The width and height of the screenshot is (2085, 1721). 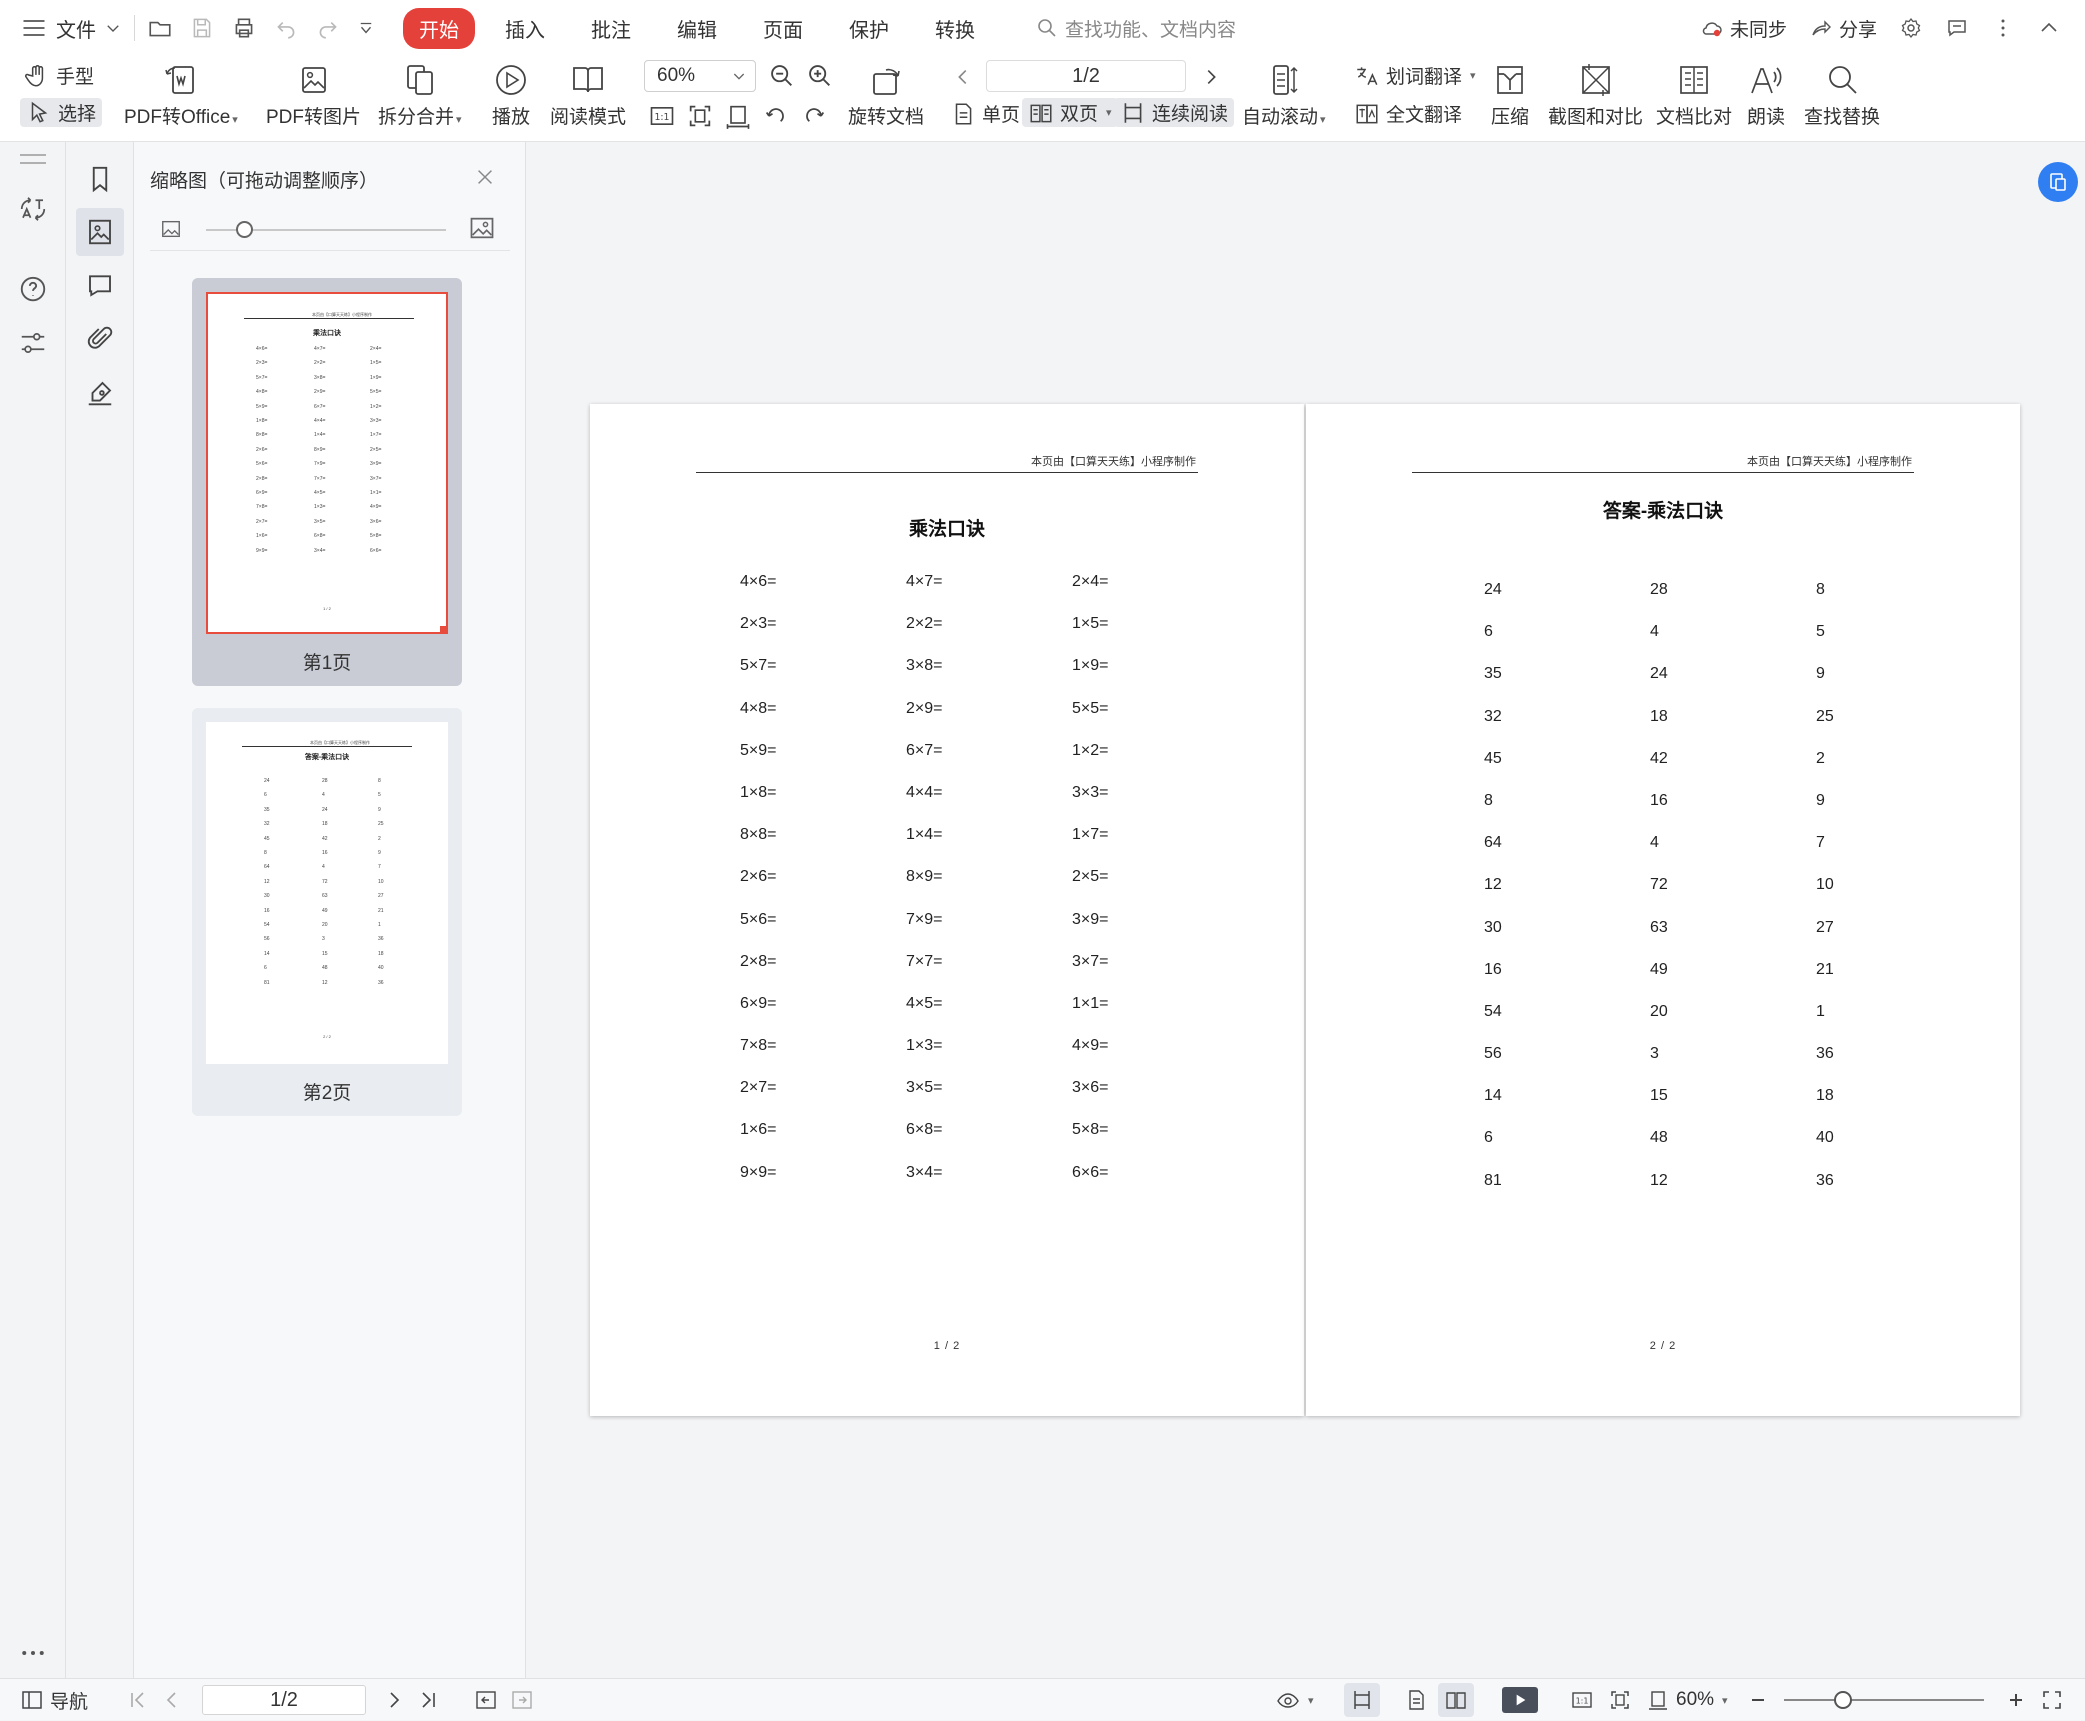 What do you see at coordinates (262, 349) in the screenshot?
I see `thumb-item: 4×6=` at bounding box center [262, 349].